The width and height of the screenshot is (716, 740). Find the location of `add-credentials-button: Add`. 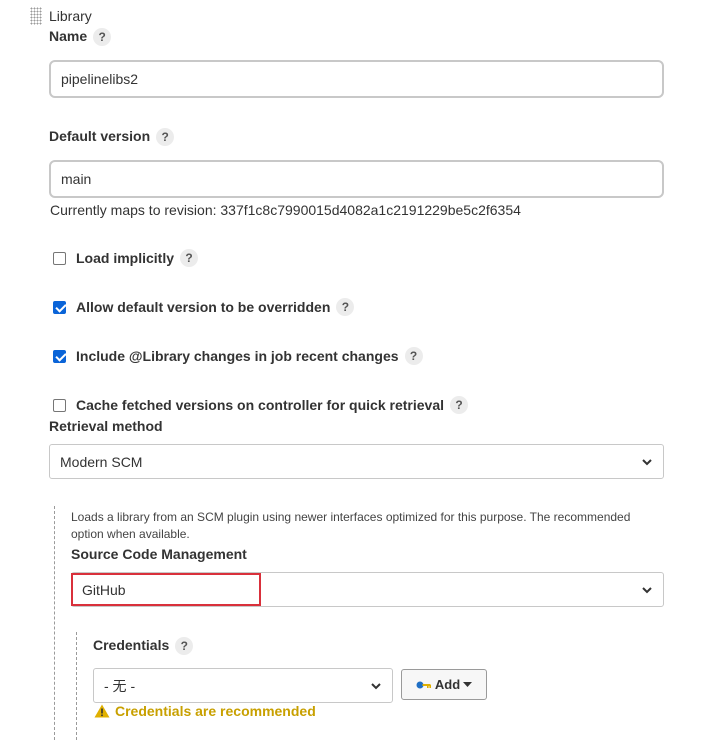

add-credentials-button: Add is located at coordinates (444, 684).